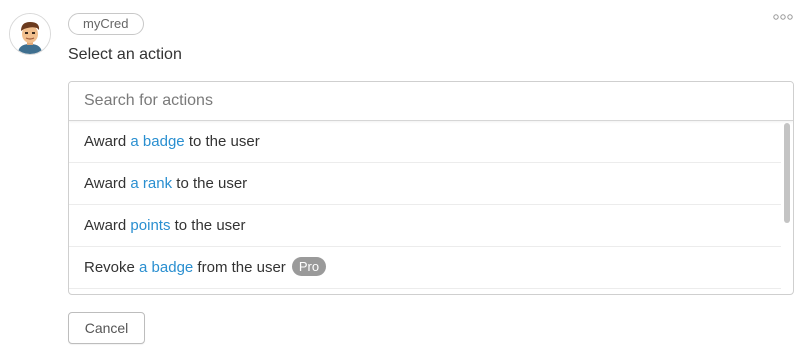 This screenshot has height=346, width=805. What do you see at coordinates (783, 17) in the screenshot?
I see `more-horizontal-icon` at bounding box center [783, 17].